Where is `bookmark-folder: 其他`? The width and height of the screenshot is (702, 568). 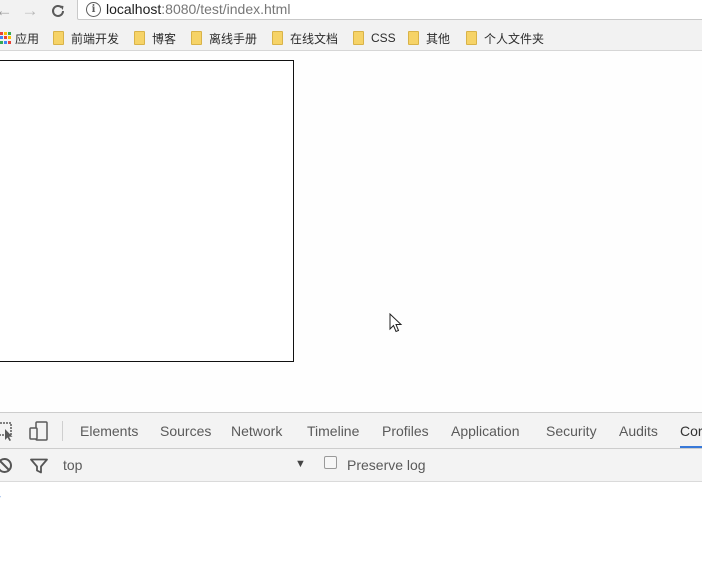
bookmark-folder: 其他 is located at coordinates (429, 38).